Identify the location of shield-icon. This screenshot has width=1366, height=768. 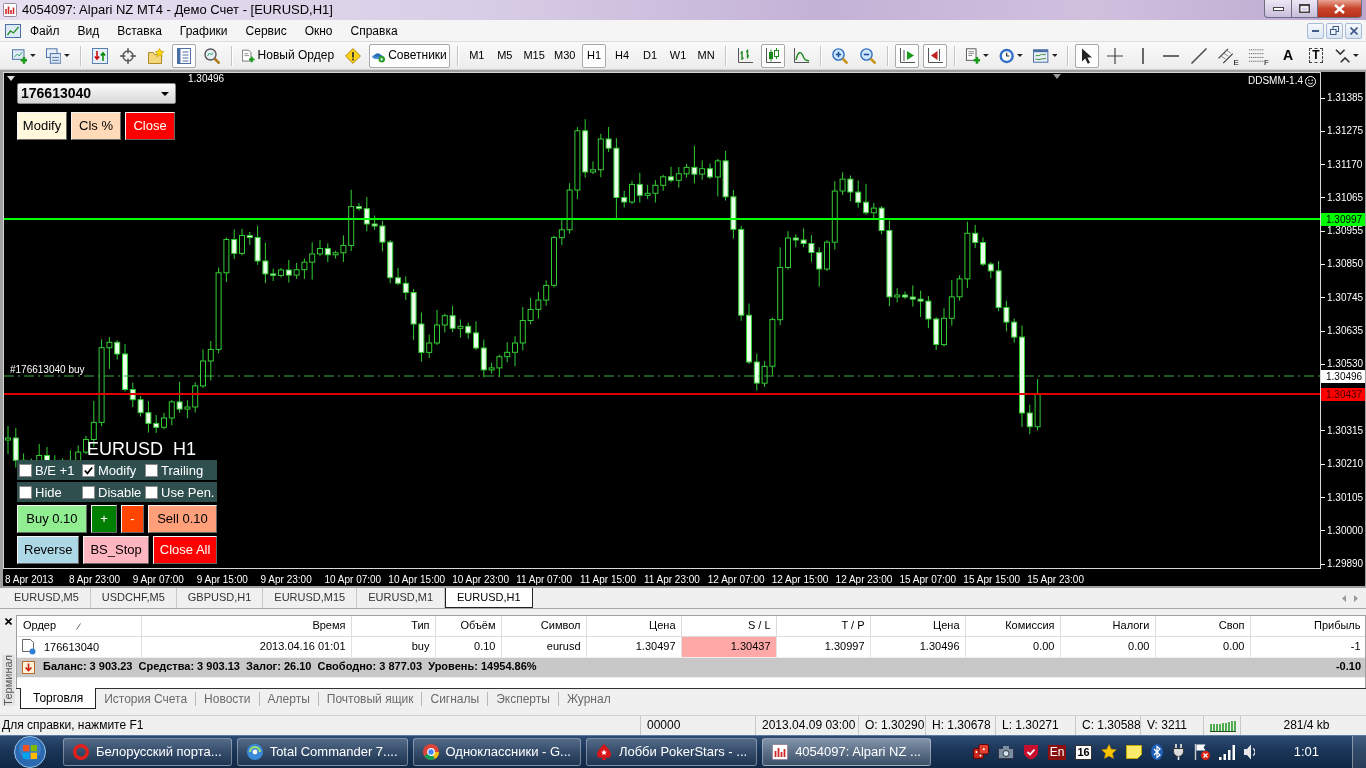
(1030, 752).